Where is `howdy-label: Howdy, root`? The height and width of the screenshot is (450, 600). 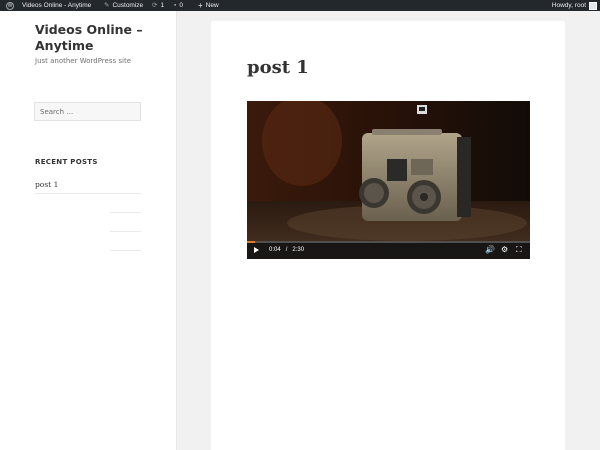
howdy-label: Howdy, root is located at coordinates (568, 5).